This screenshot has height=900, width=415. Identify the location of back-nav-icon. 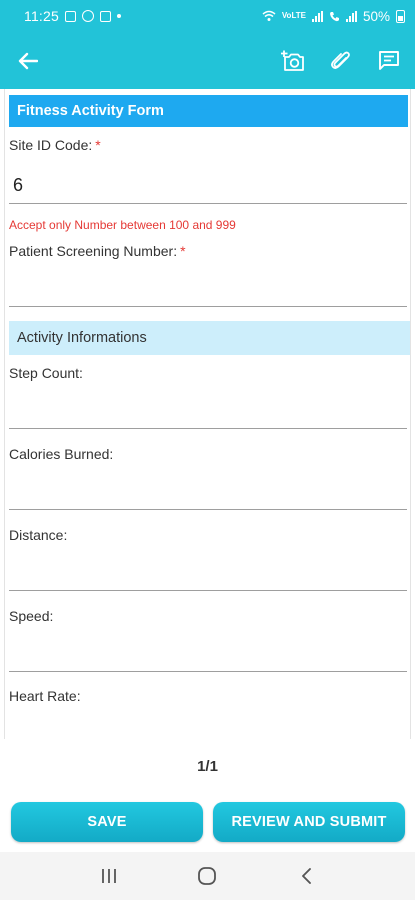
(306, 876).